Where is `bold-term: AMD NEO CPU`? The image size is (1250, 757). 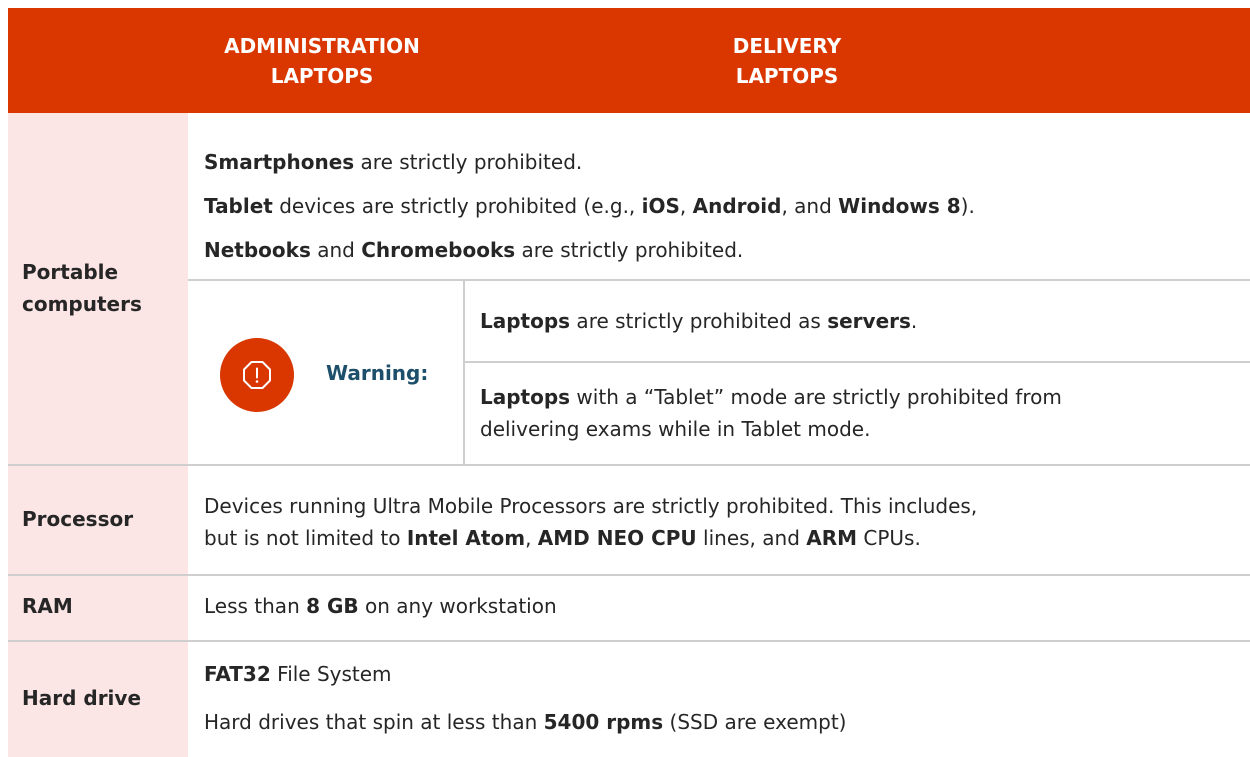 bold-term: AMD NEO CPU is located at coordinates (617, 538).